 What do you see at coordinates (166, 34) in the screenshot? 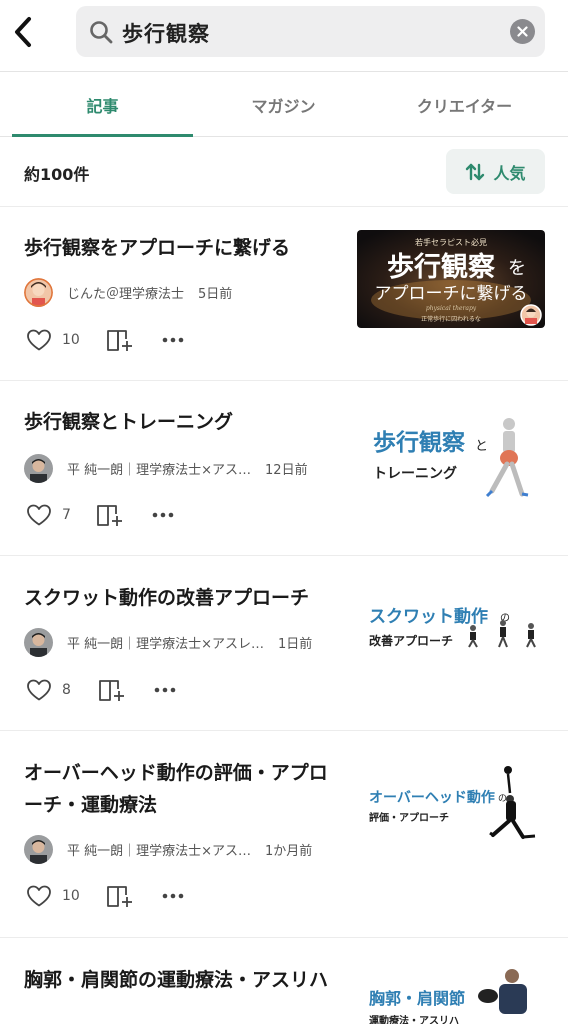
I see `search-query: 歩行観察` at bounding box center [166, 34].